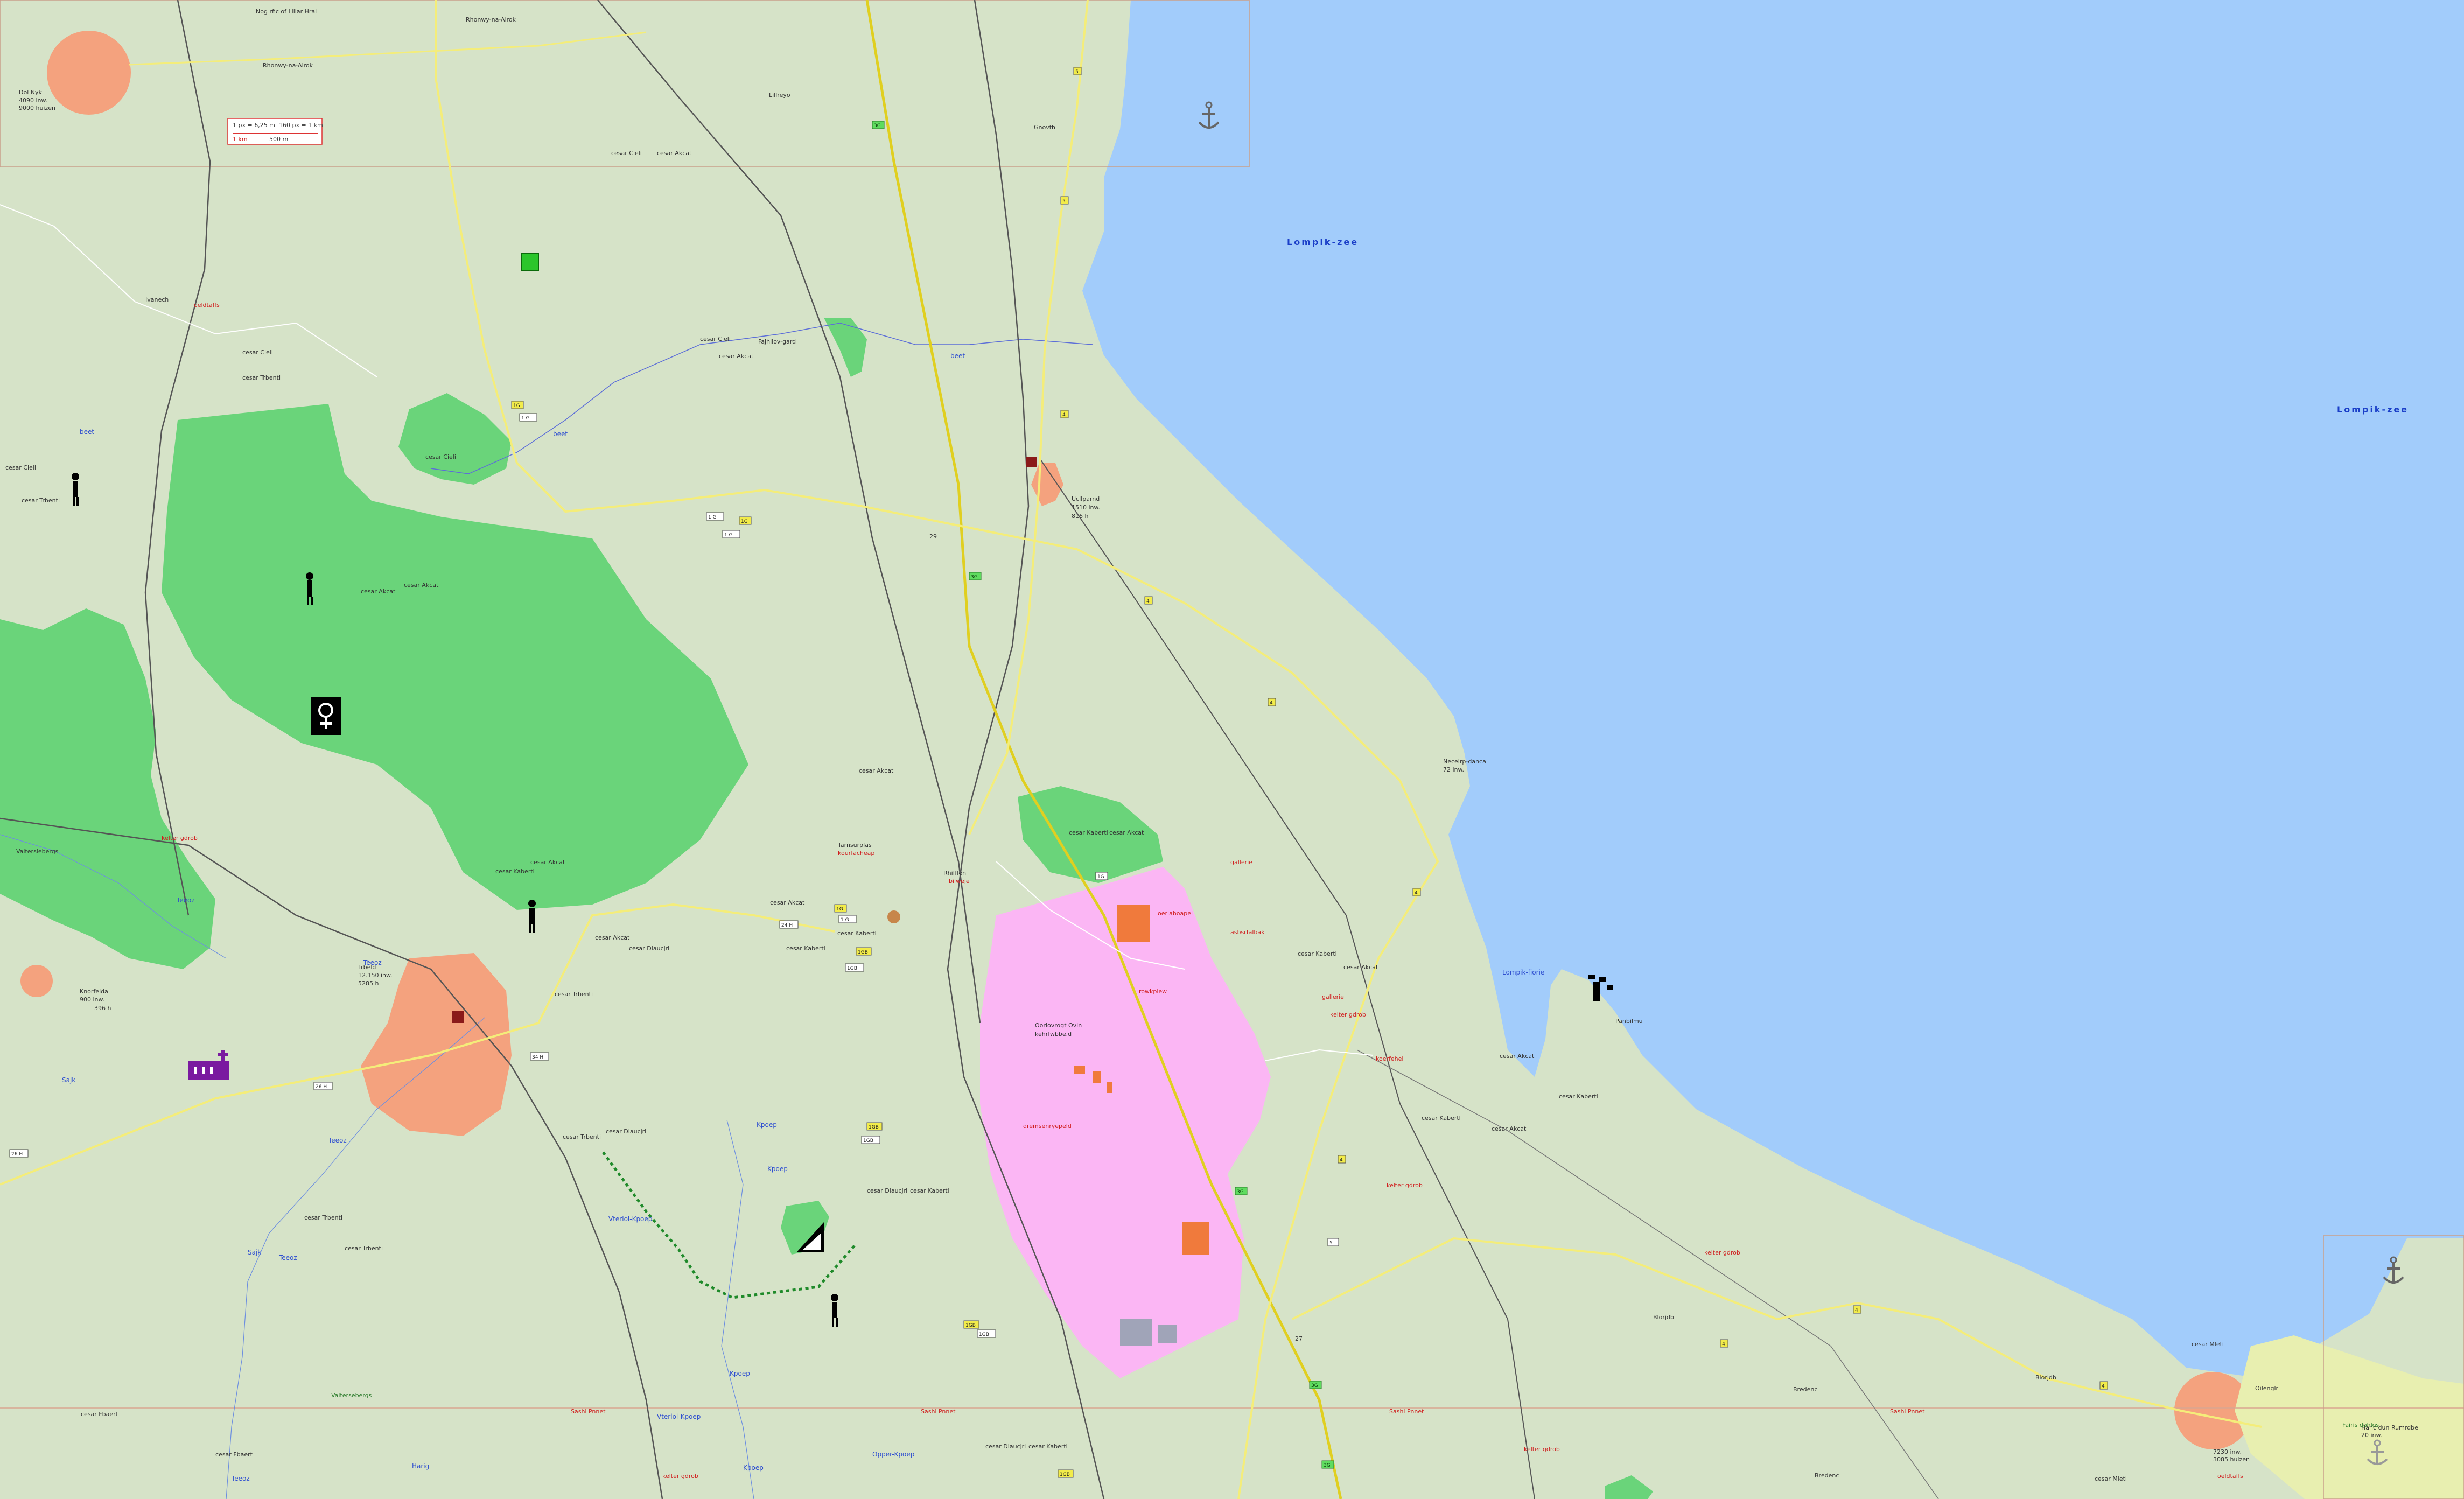 The width and height of the screenshot is (2464, 1499). What do you see at coordinates (874, 1127) in the screenshot?
I see `route-badge: 1GB` at bounding box center [874, 1127].